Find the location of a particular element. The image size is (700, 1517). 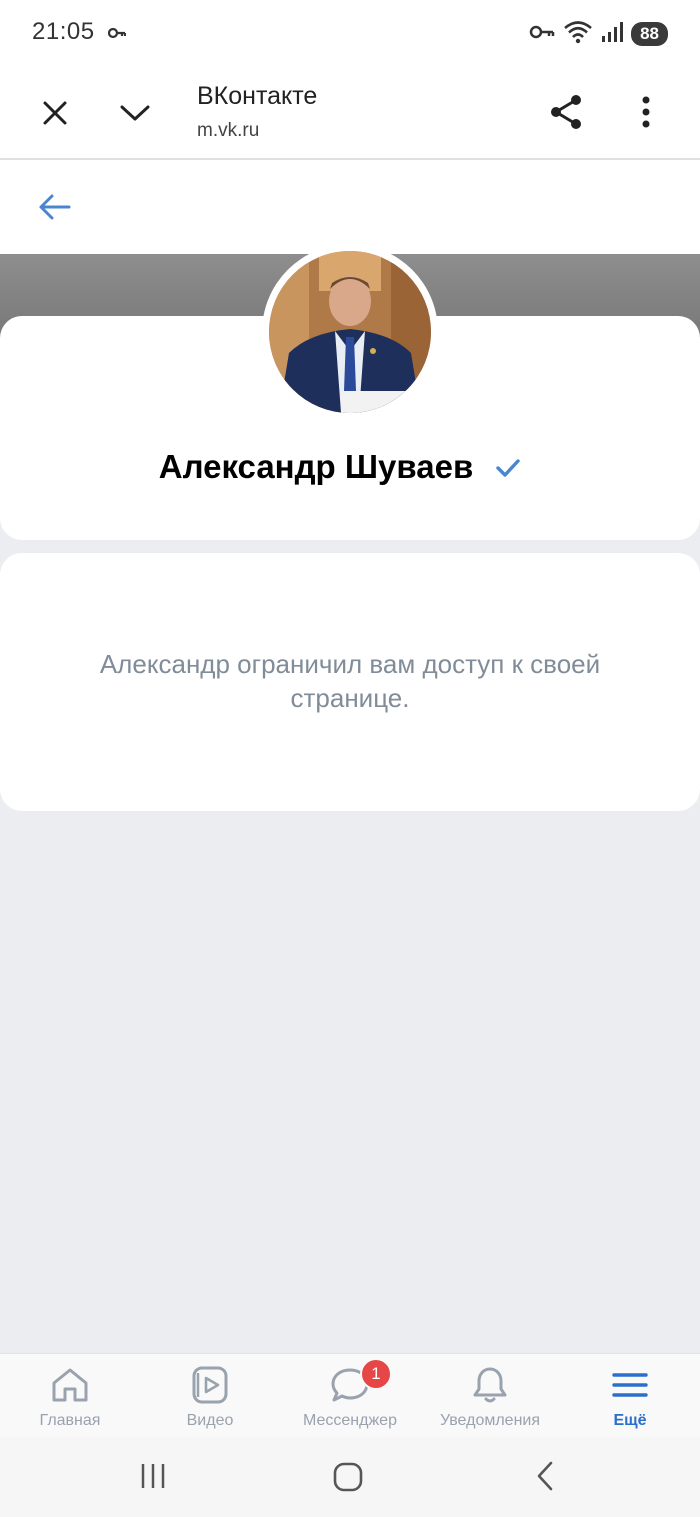

tab-messenger: 1 Мессенджер is located at coordinates (350, 1396).